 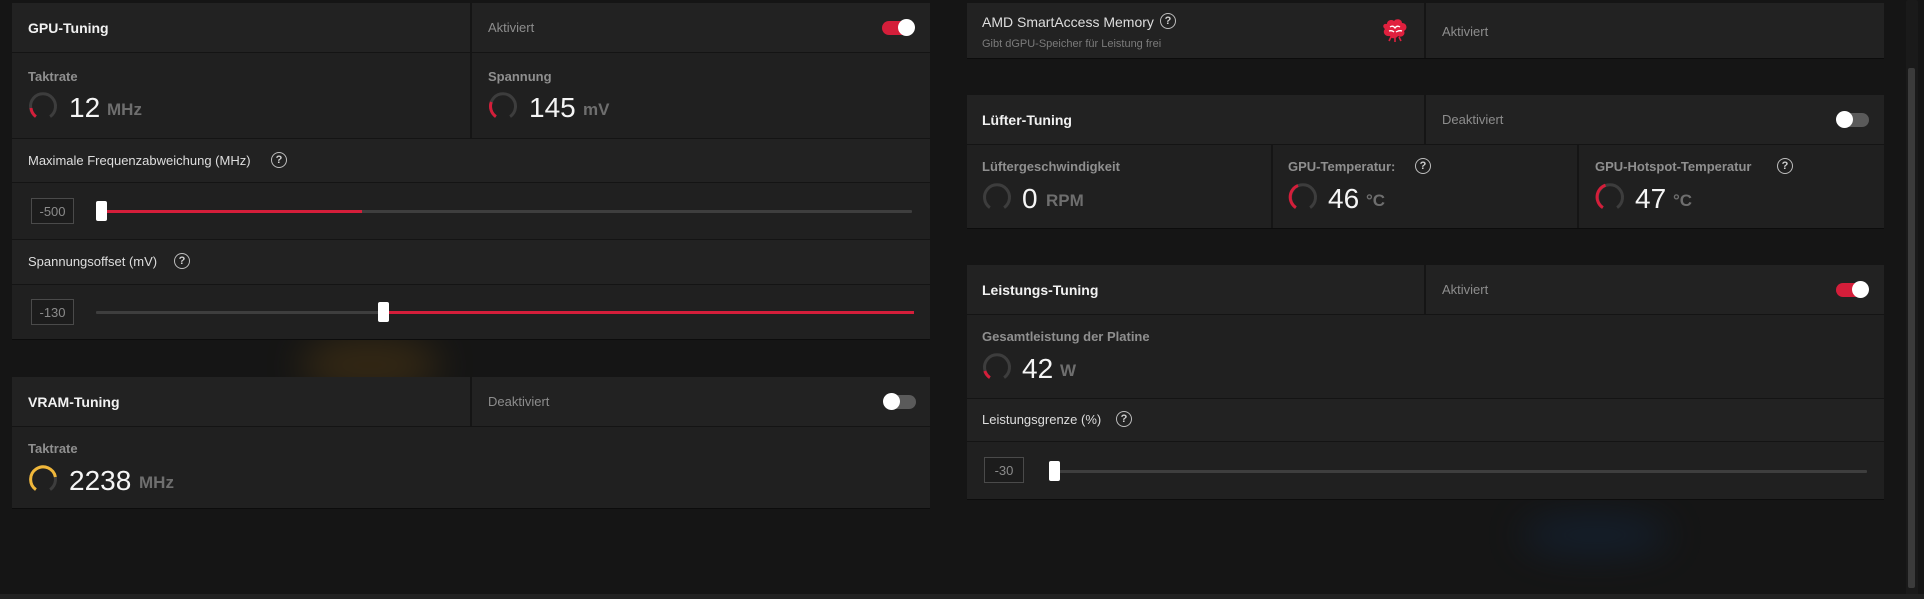 What do you see at coordinates (1342, 166) in the screenshot?
I see `gpu-temp-label: GPU-Temperatur:` at bounding box center [1342, 166].